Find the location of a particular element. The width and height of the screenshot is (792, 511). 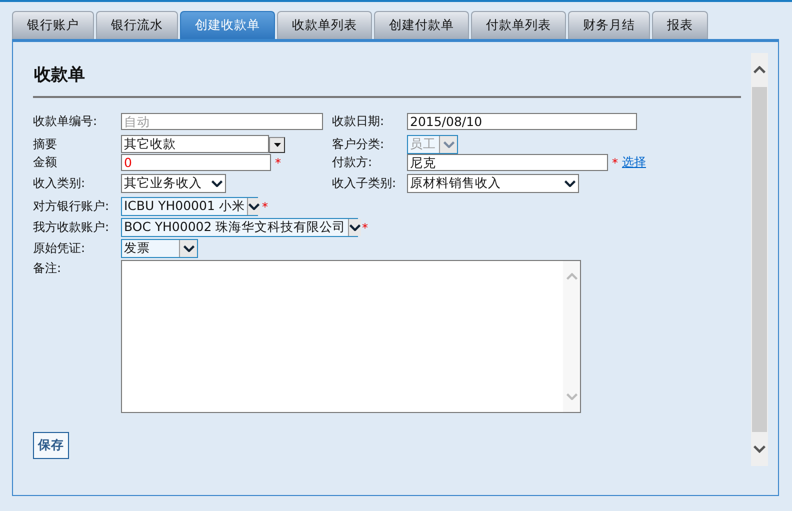

tab: 银行账户 is located at coordinates (53, 25).